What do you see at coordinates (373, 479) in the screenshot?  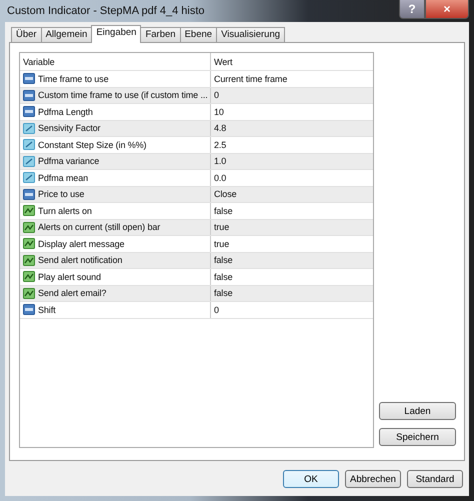 I see `dialog-button: Abbrechen` at bounding box center [373, 479].